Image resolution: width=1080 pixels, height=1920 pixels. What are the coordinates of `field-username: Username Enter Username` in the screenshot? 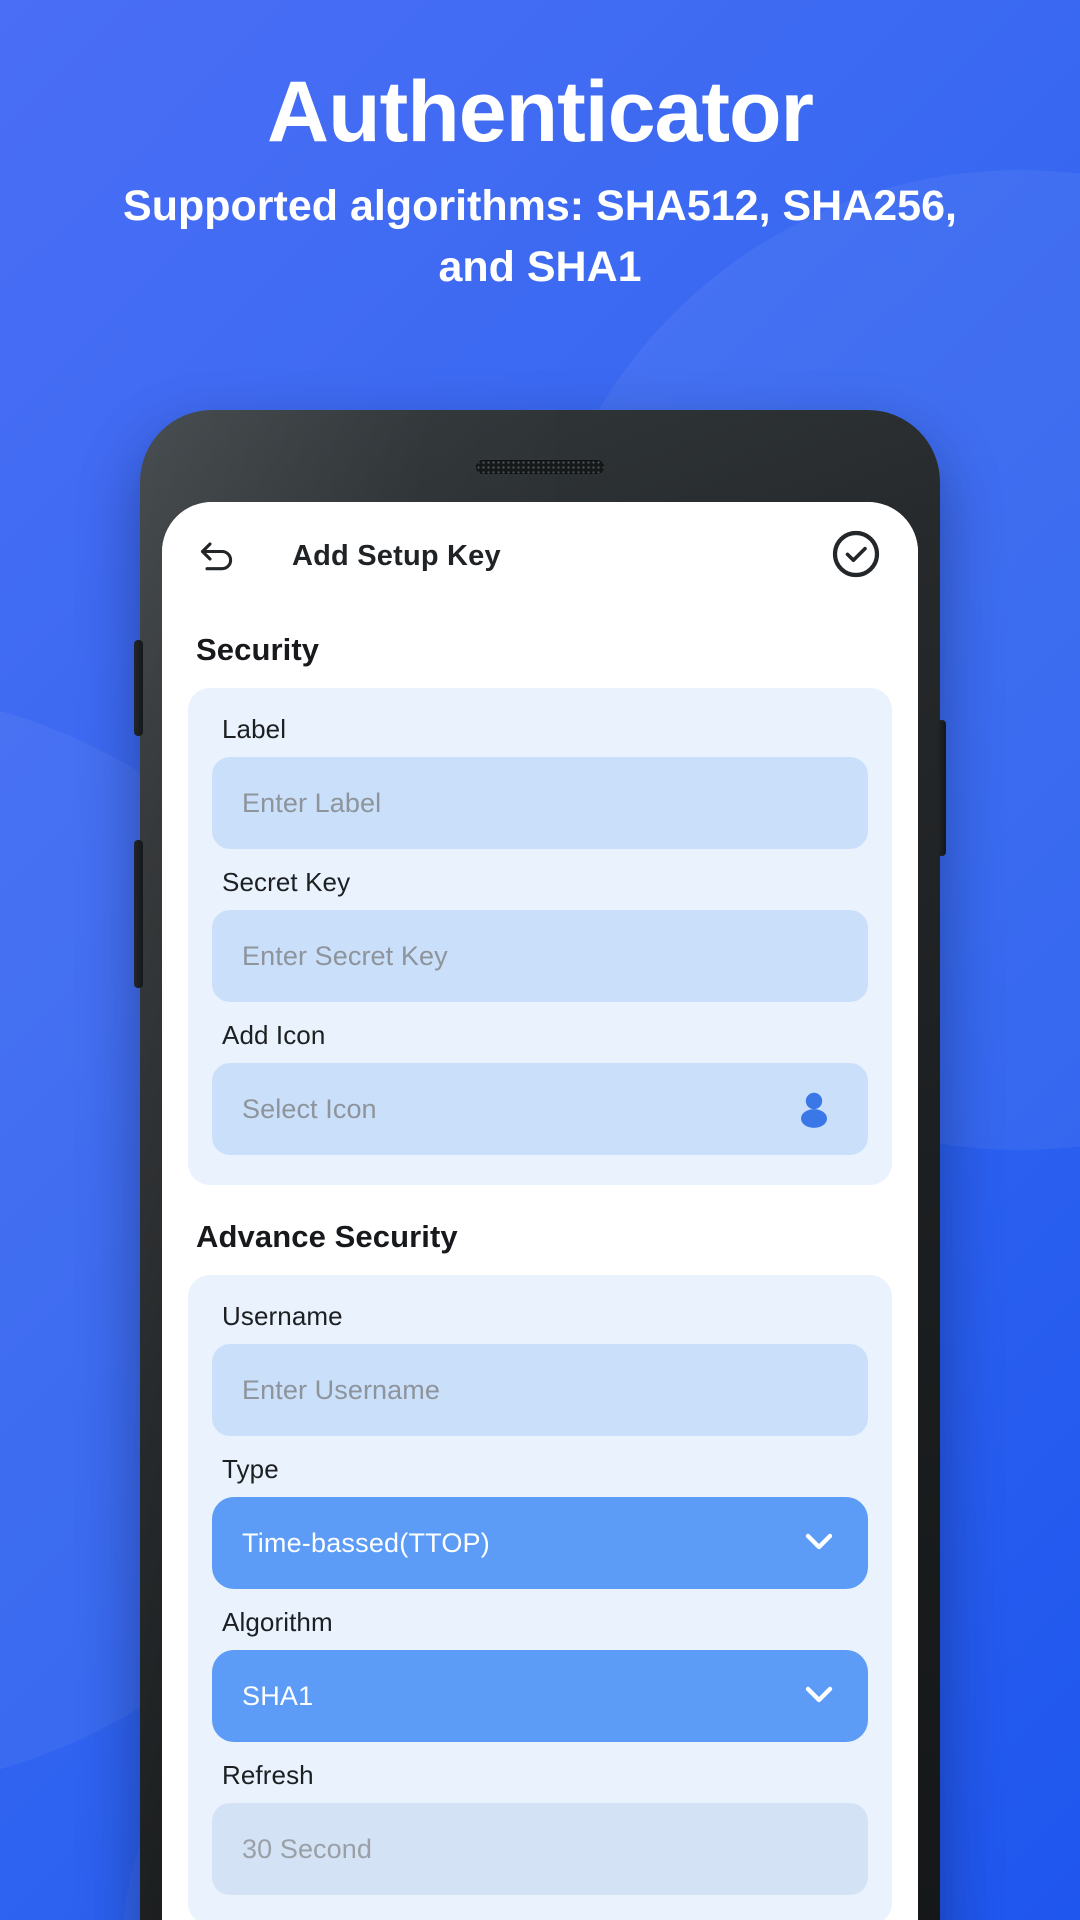 It's located at (540, 1368).